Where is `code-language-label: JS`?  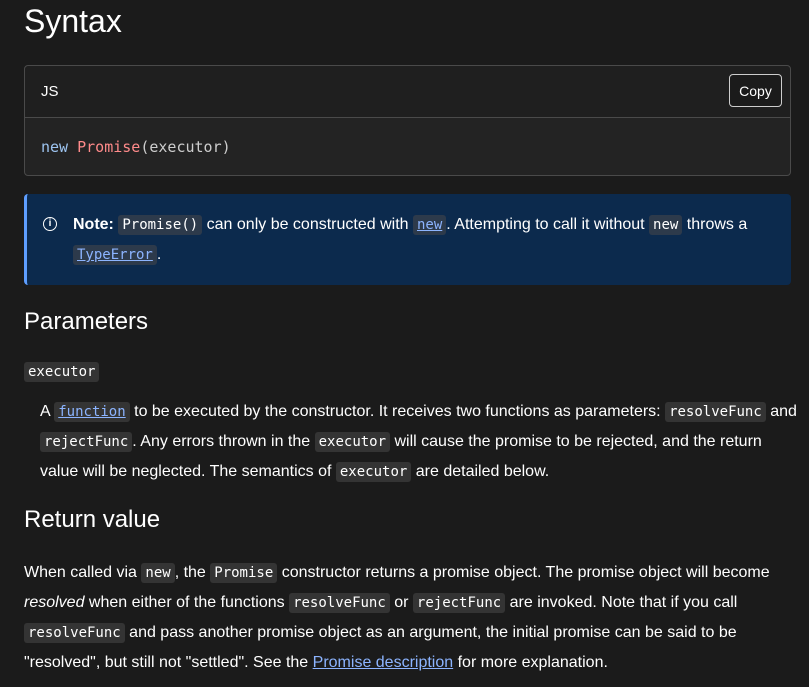 code-language-label: JS is located at coordinates (50, 91).